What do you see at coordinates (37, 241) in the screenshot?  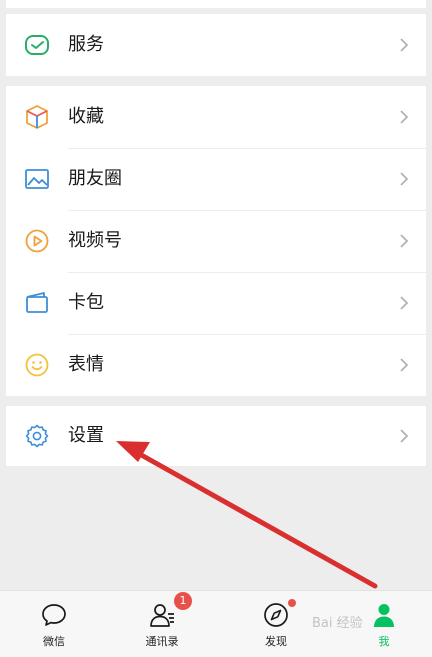 I see `play-circle-icon` at bounding box center [37, 241].